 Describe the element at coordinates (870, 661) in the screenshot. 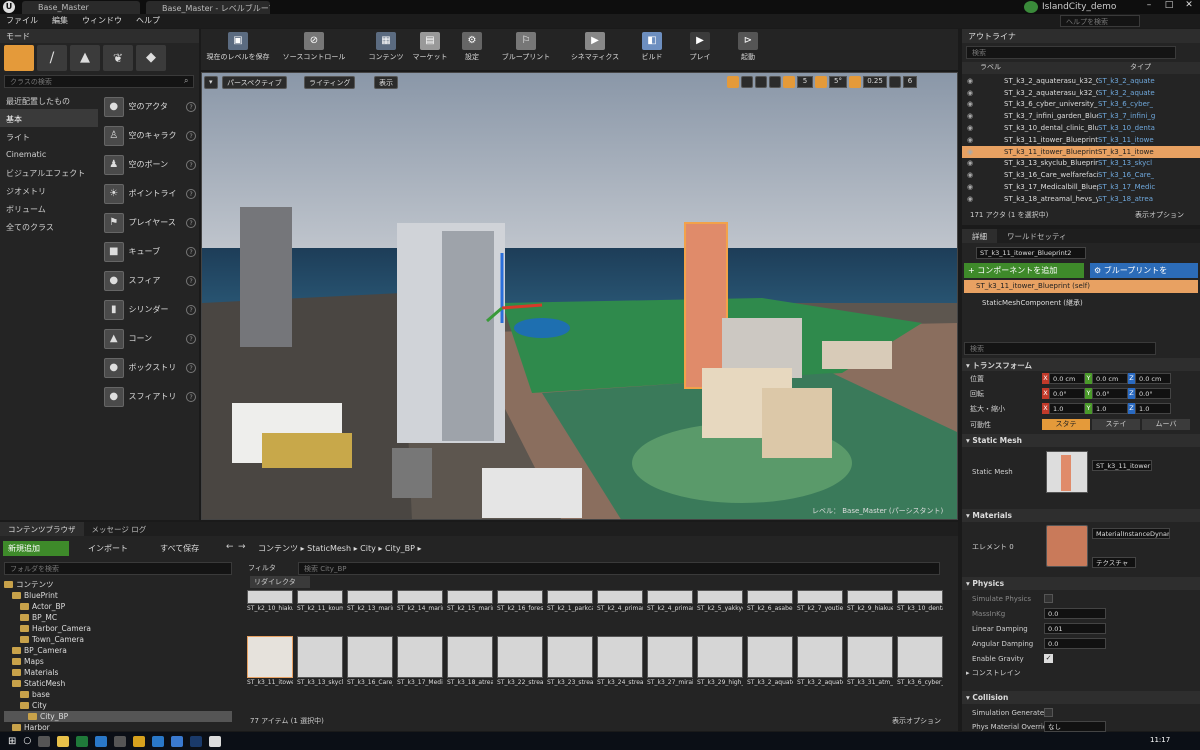

I see `asset-tile: ST_k3_31_atm_fukugin_Blueprint` at that location.